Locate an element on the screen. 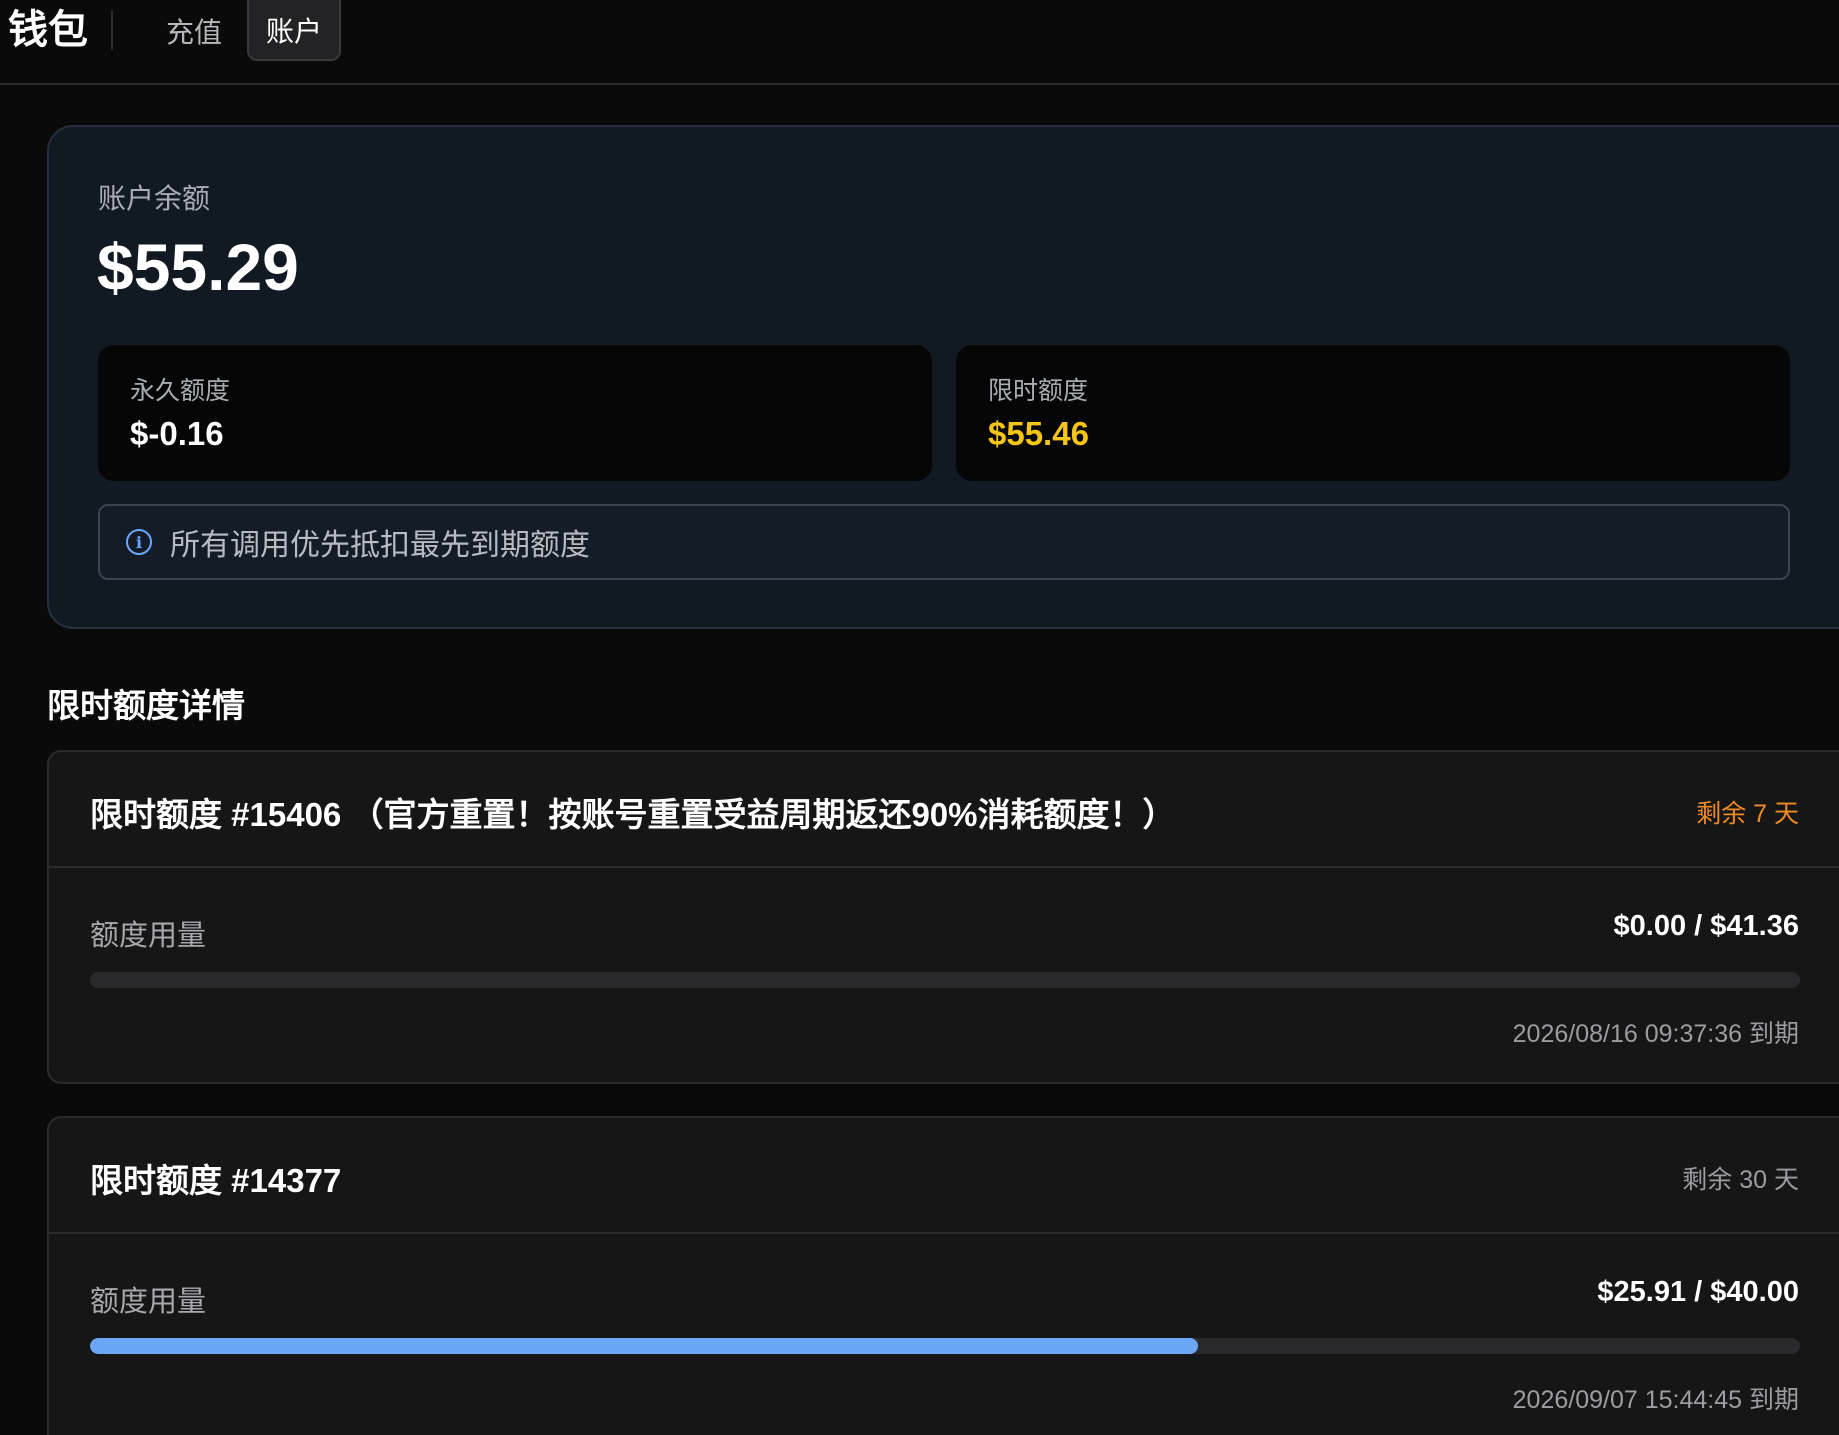  remaining-days-badge: 剩余 7 天 is located at coordinates (1747, 814).